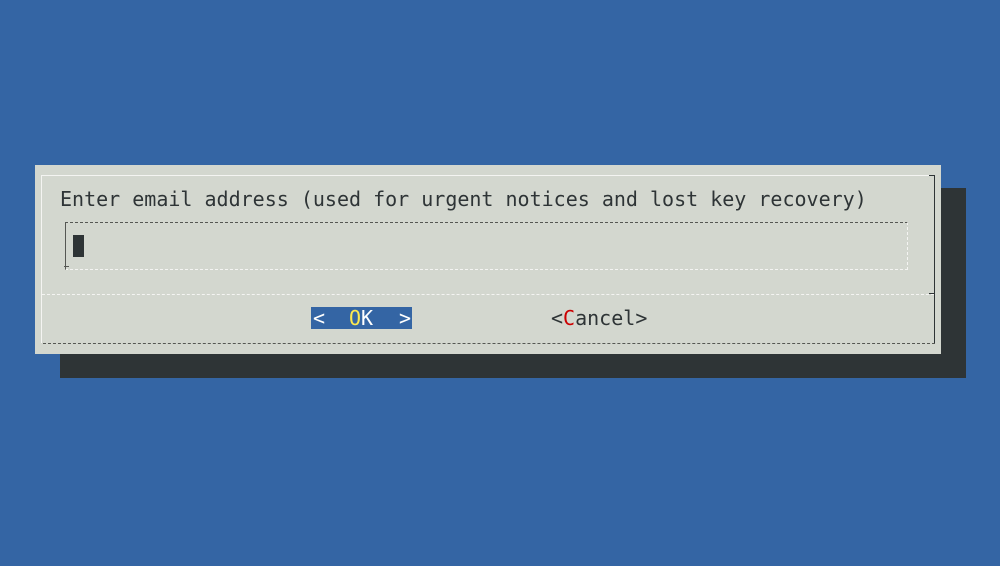 This screenshot has height=566, width=1000. I want to click on ok-button: < O K >, so click(361, 318).